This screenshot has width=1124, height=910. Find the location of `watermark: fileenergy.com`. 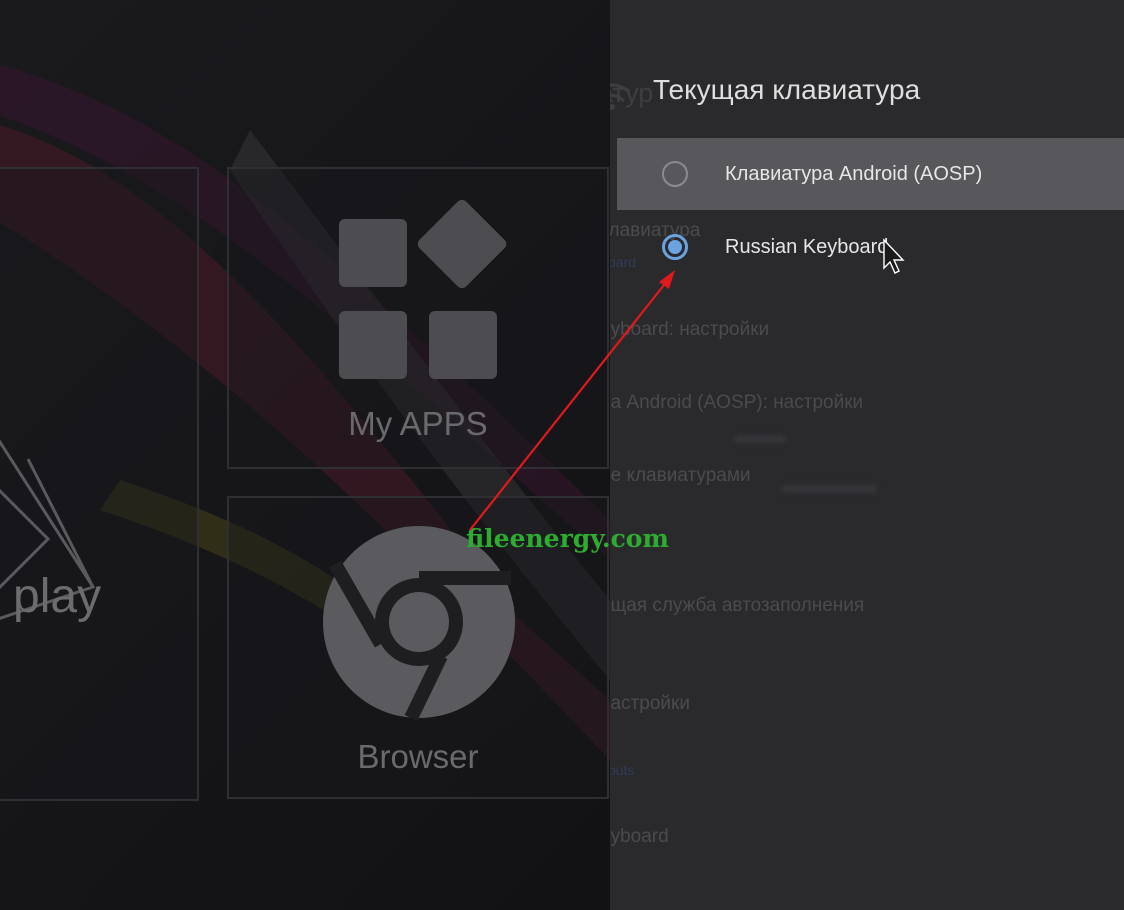

watermark: fileenergy.com is located at coordinates (567, 538).